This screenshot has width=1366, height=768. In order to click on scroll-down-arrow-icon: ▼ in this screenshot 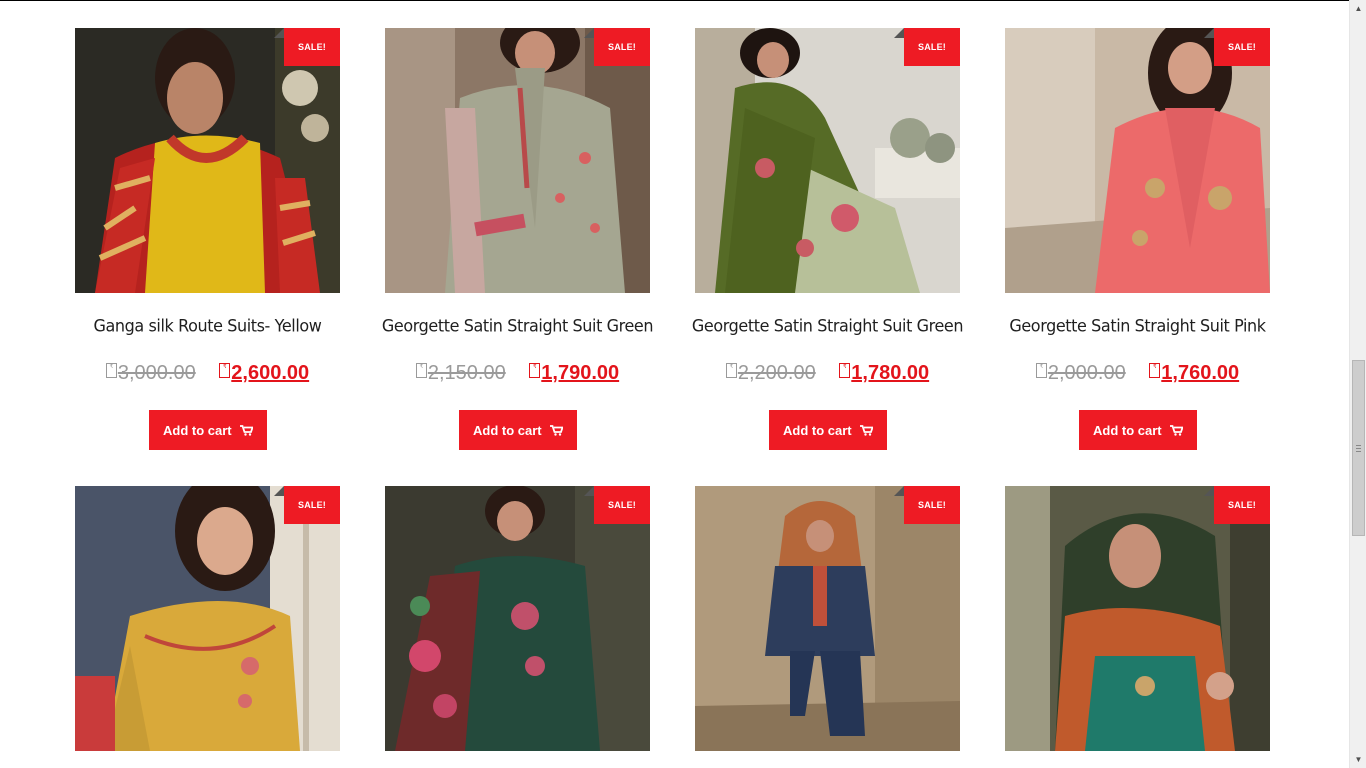, I will do `click(1358, 759)`.